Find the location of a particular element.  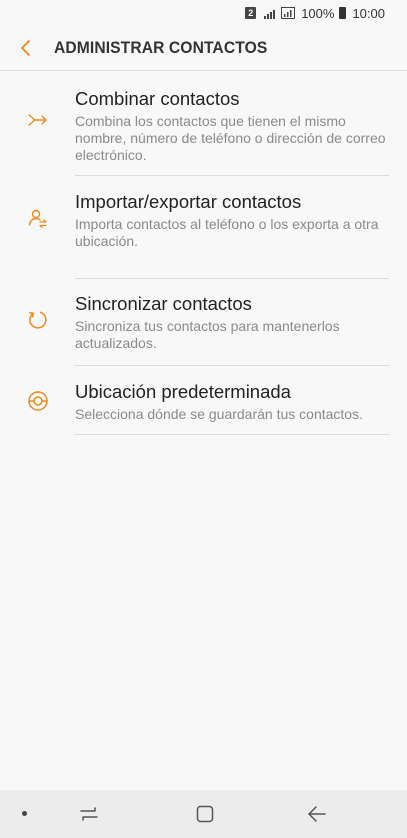

back-nav-button is located at coordinates (317, 814).